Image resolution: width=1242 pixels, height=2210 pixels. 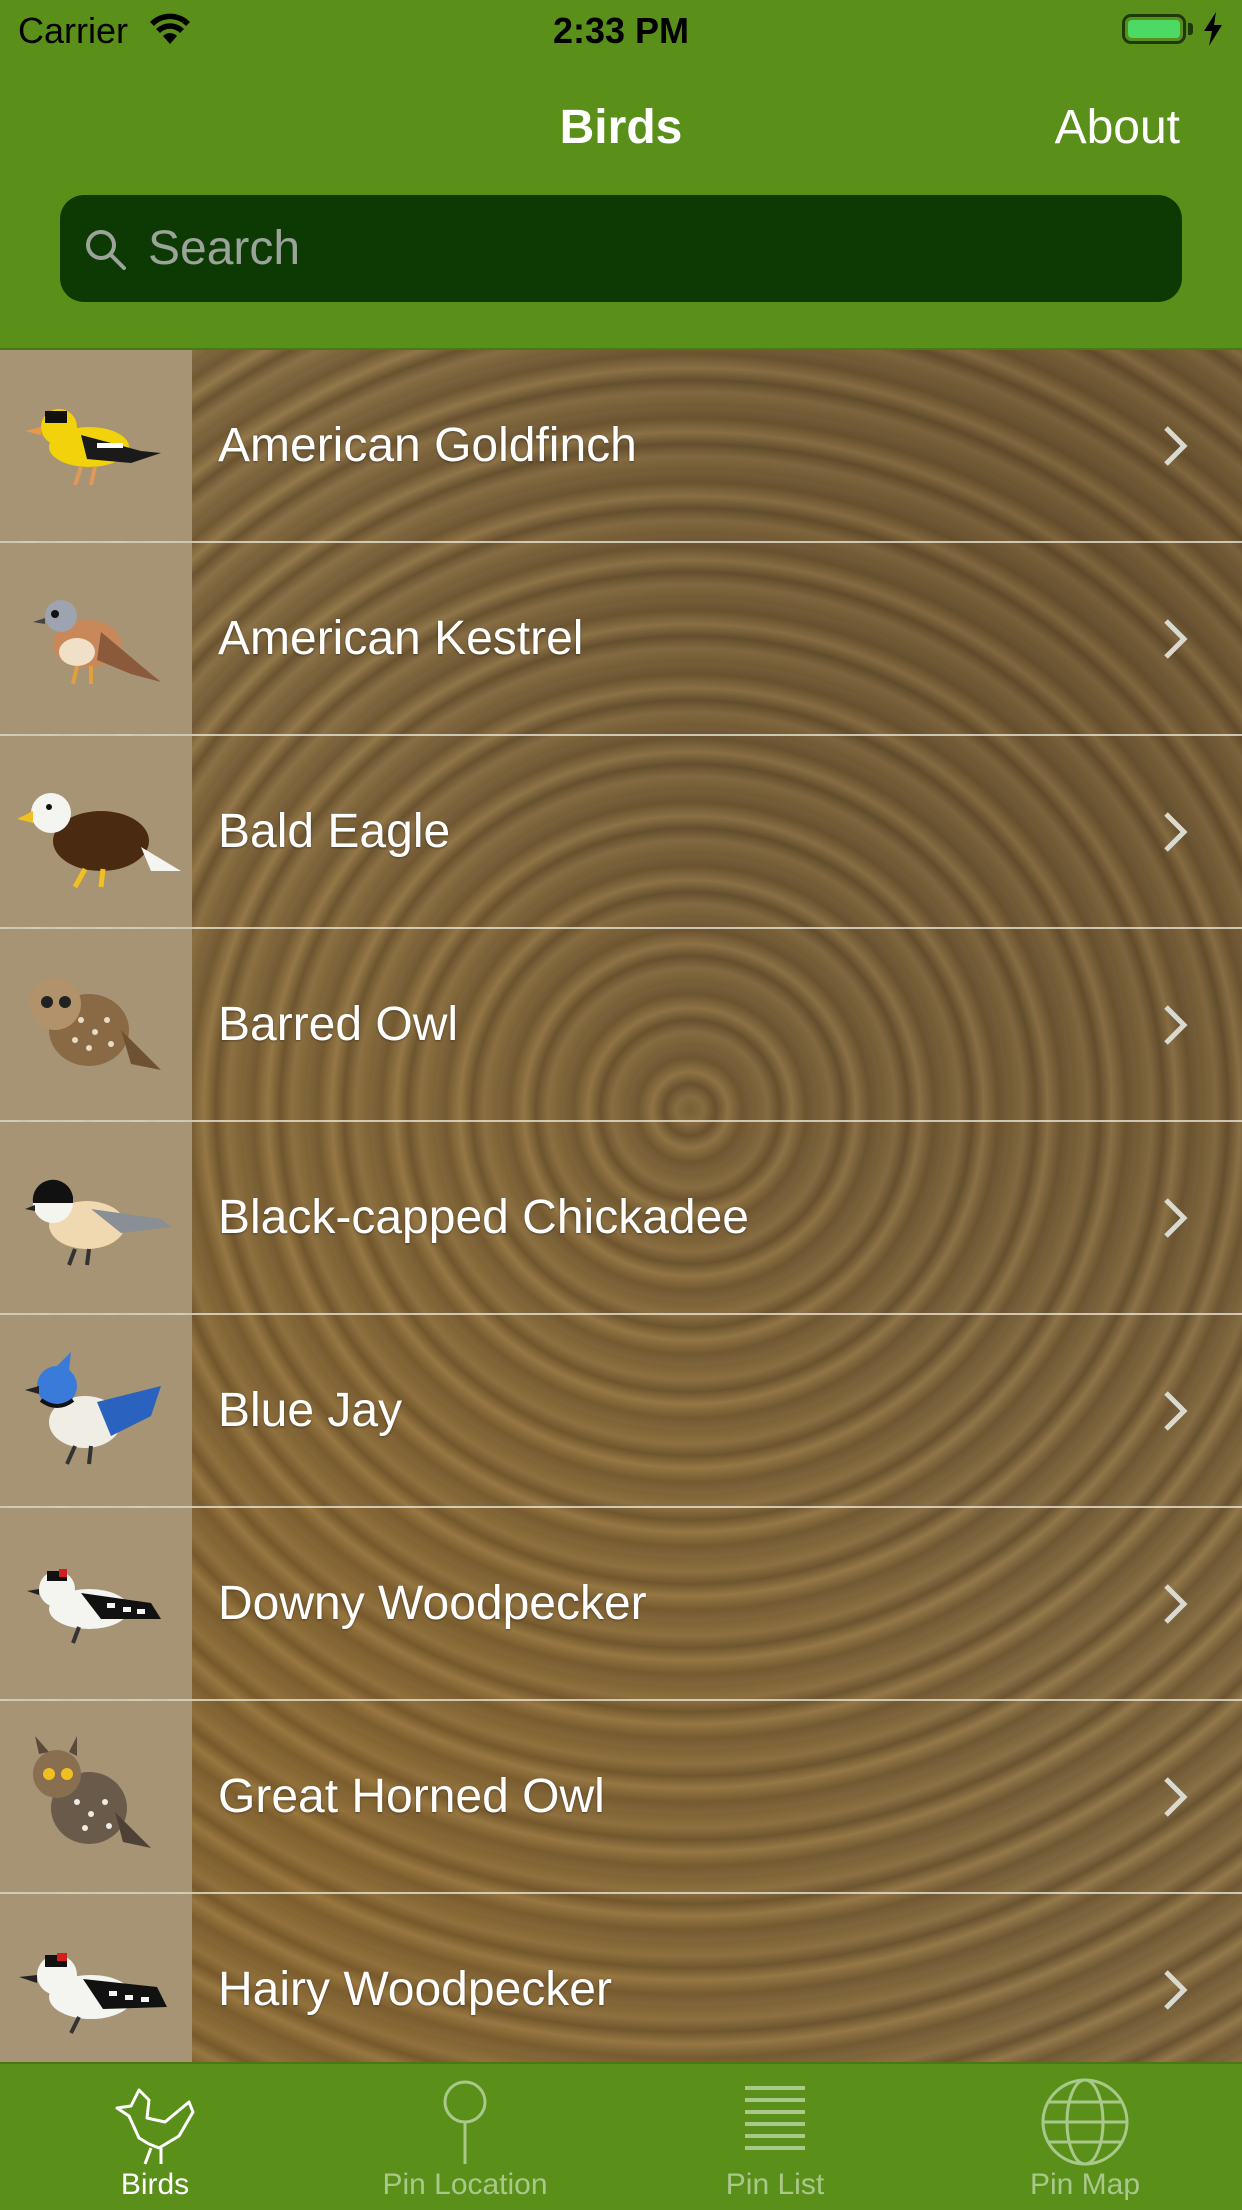 I want to click on barred-owl-icon, so click(x=95, y=1023).